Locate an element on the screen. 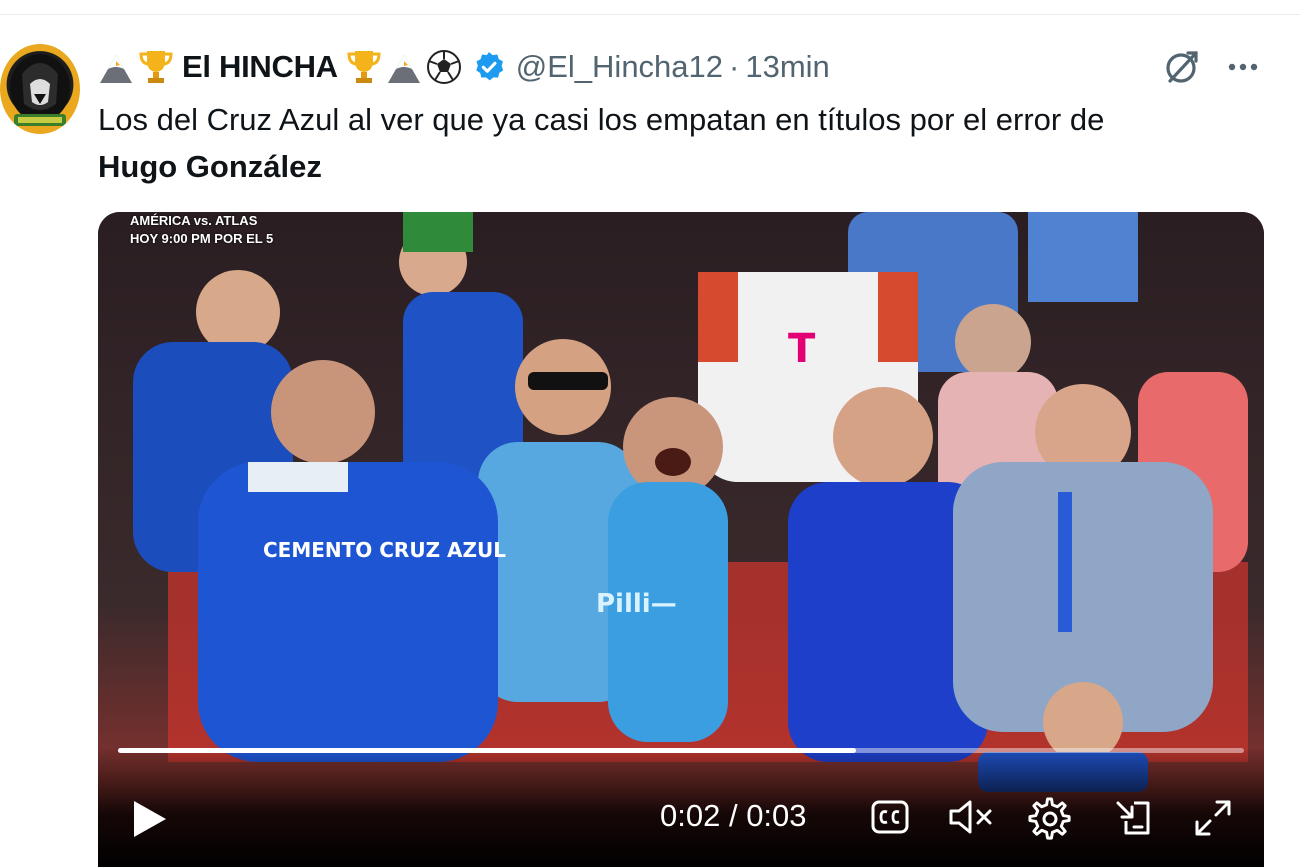 The width and height of the screenshot is (1300, 867). tweet-header: El HINCHA @El_Hincha12 · 13min is located at coordinates (688, 67).